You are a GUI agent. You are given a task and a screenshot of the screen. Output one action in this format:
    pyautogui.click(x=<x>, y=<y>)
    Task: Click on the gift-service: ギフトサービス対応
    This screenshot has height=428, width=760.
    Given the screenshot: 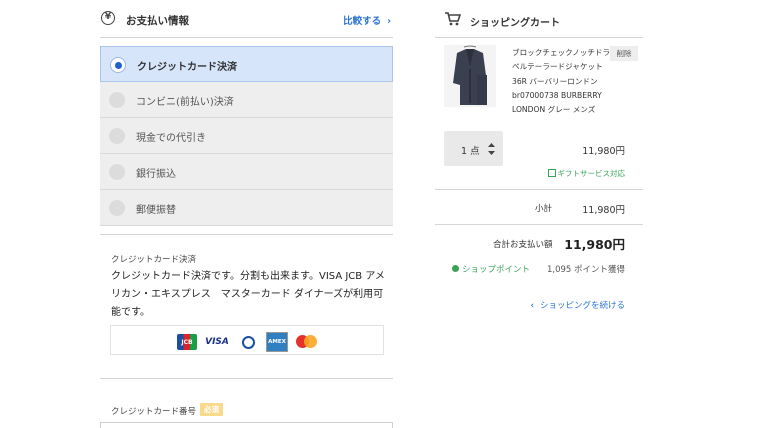 What is the action you would take?
    pyautogui.click(x=586, y=173)
    